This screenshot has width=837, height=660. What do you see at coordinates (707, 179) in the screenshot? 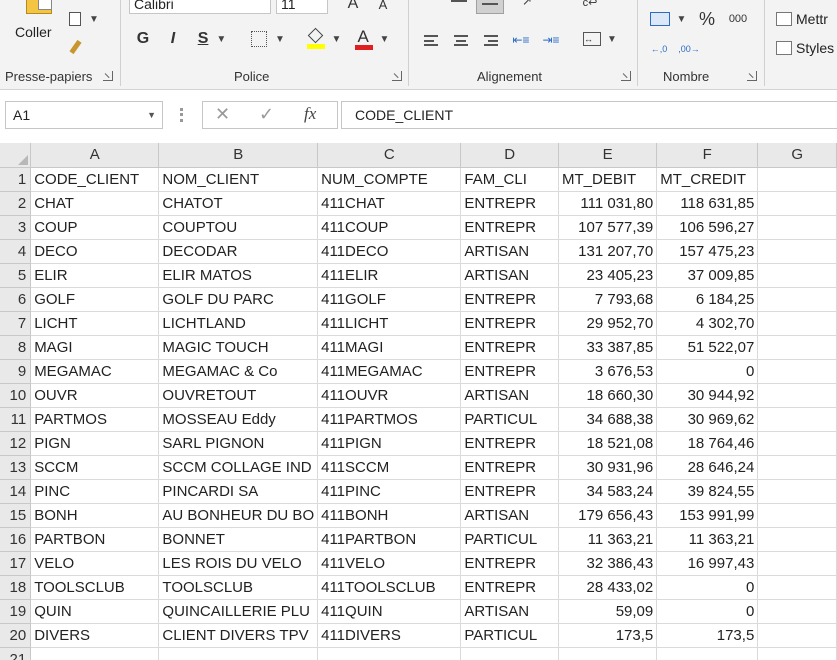
I see `cell: MT_CREDIT` at bounding box center [707, 179].